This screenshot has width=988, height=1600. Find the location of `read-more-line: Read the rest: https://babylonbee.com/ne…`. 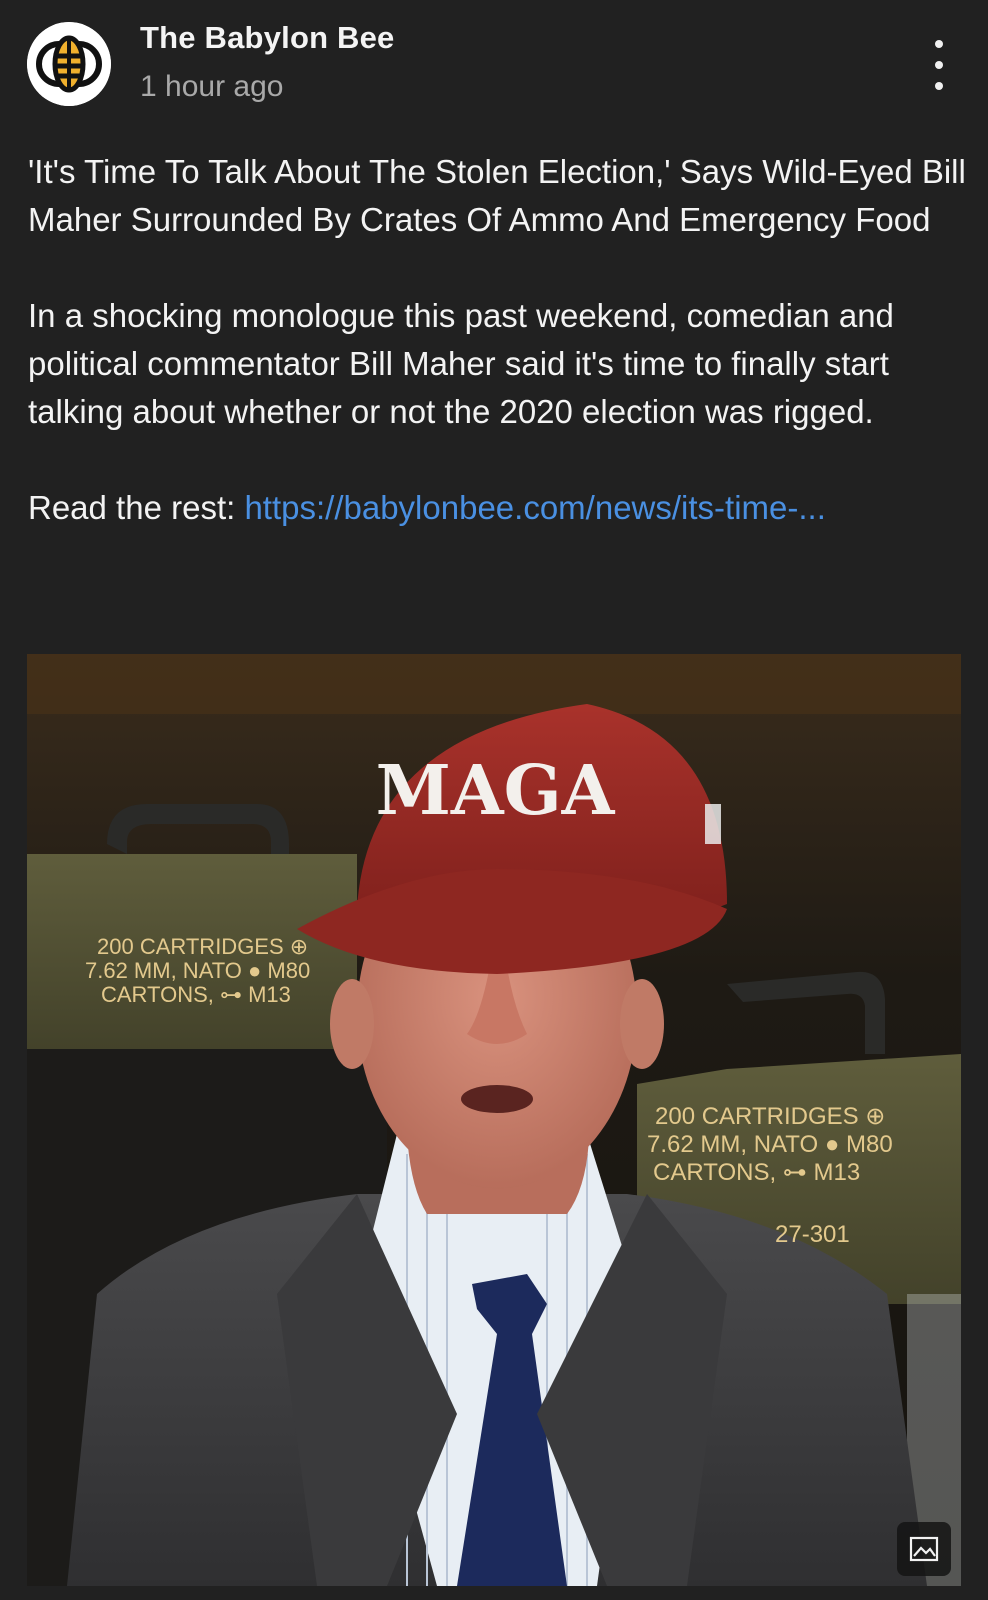

read-more-line: Read the rest: https://babylonbee.com/ne… is located at coordinates (498, 508).